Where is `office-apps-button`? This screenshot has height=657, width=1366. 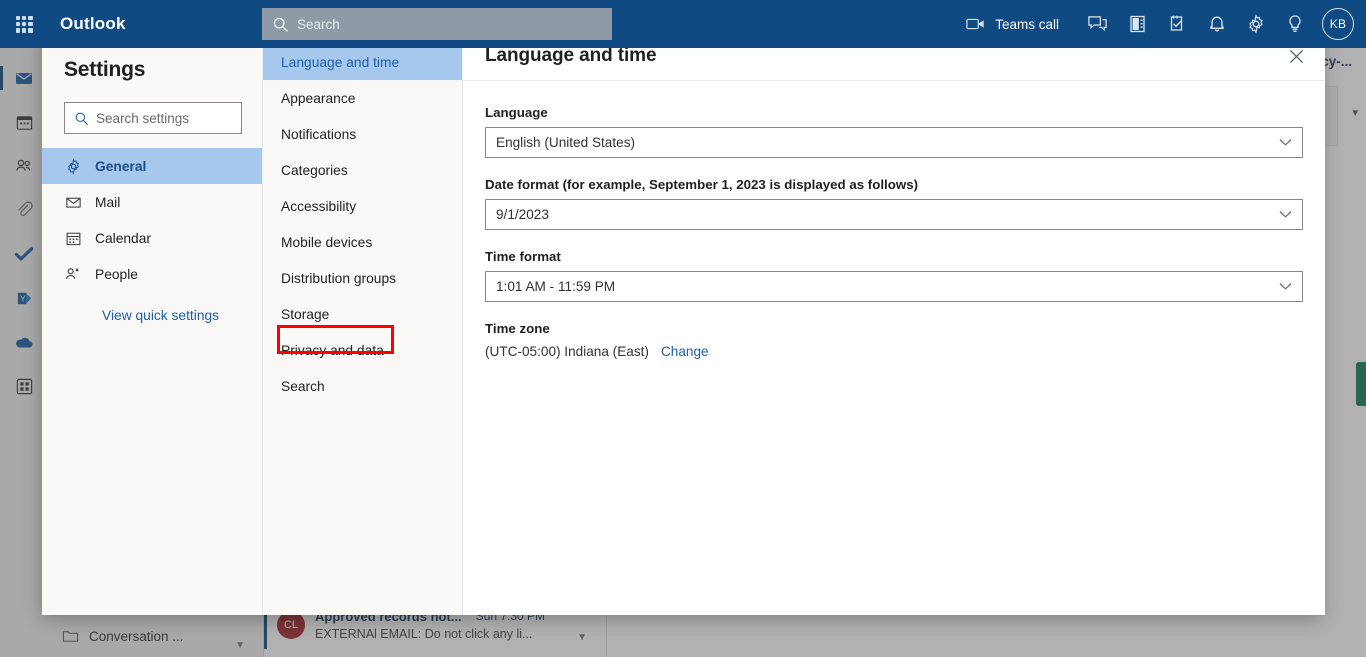 office-apps-button is located at coordinates (1138, 24).